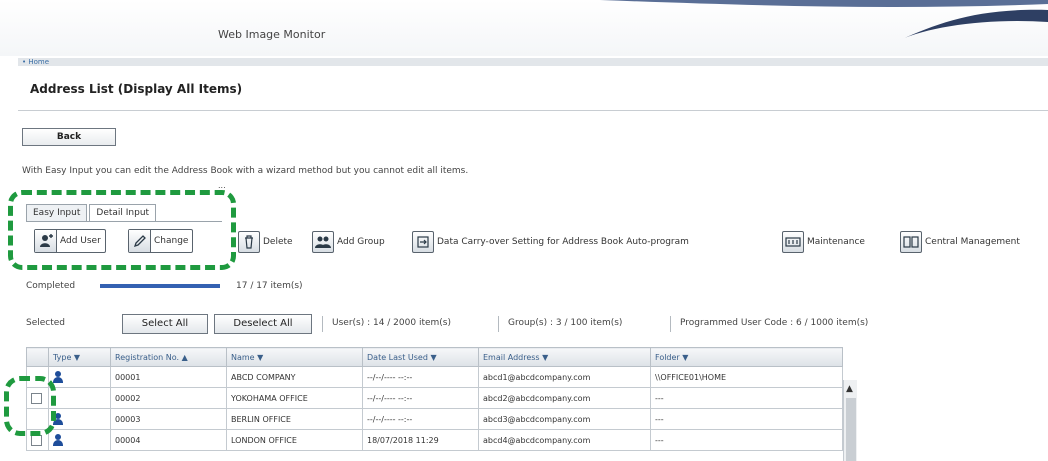 This screenshot has width=1048, height=461. I want to click on delete-button: Delete, so click(265, 242).